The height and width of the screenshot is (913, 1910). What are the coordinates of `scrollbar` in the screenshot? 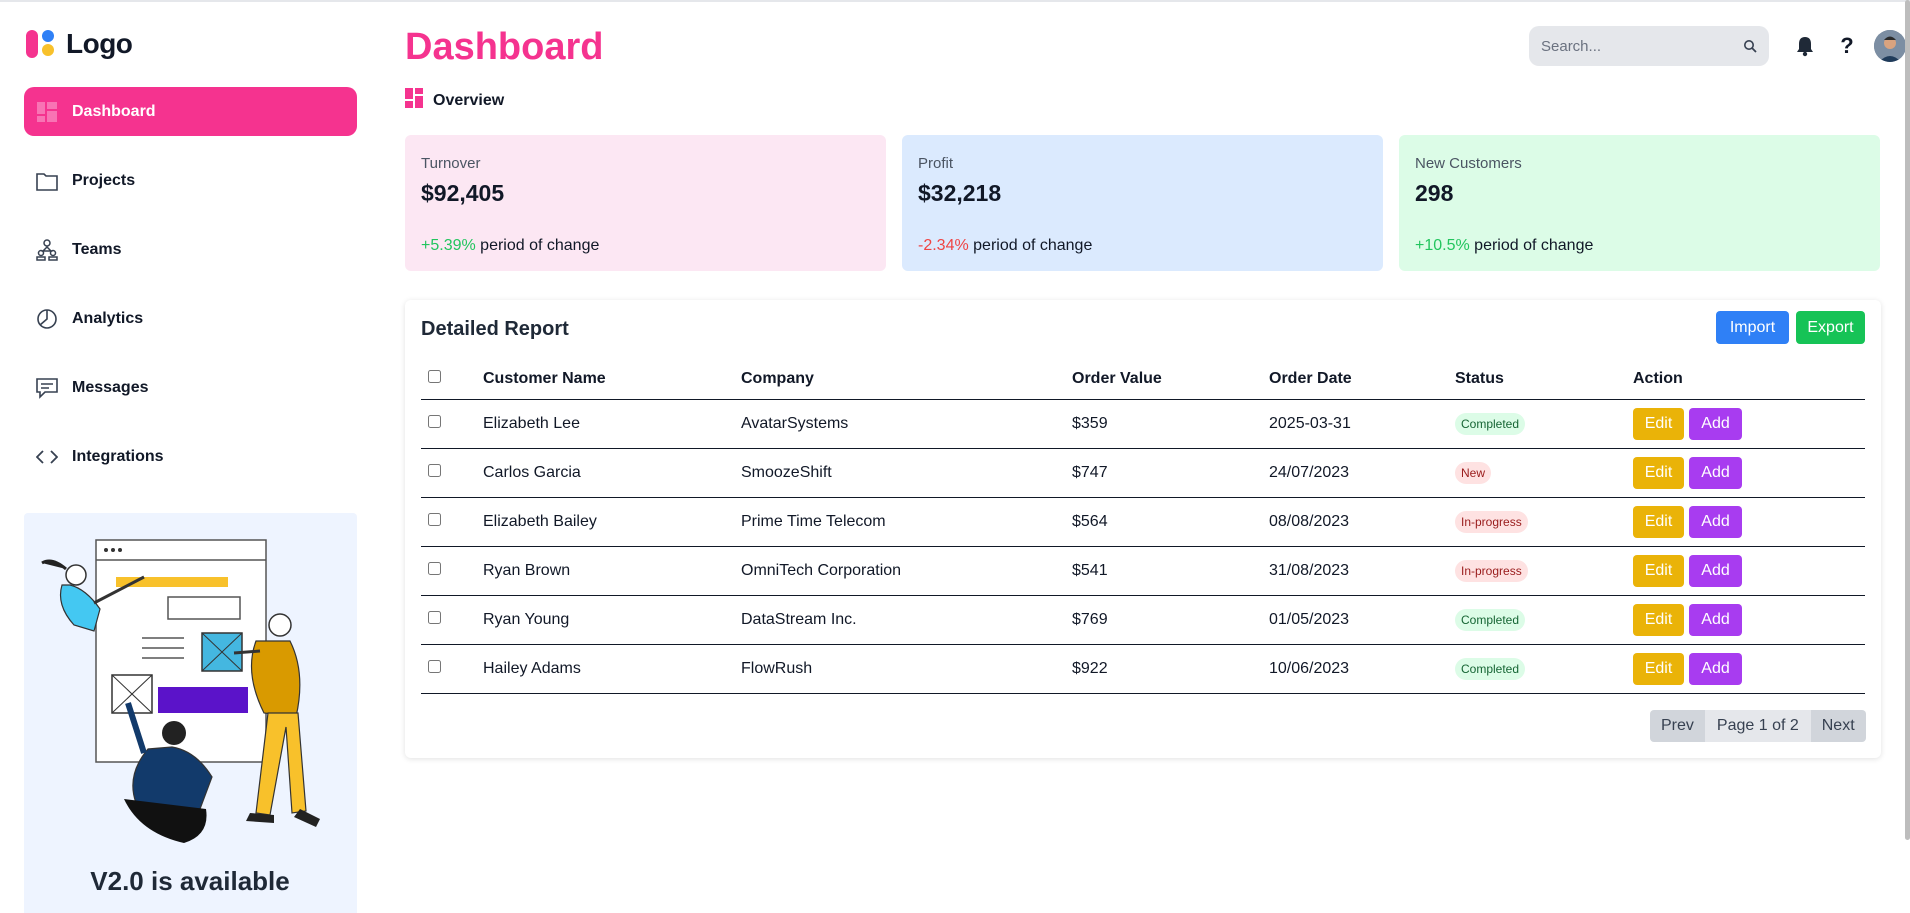 It's located at (1907, 420).